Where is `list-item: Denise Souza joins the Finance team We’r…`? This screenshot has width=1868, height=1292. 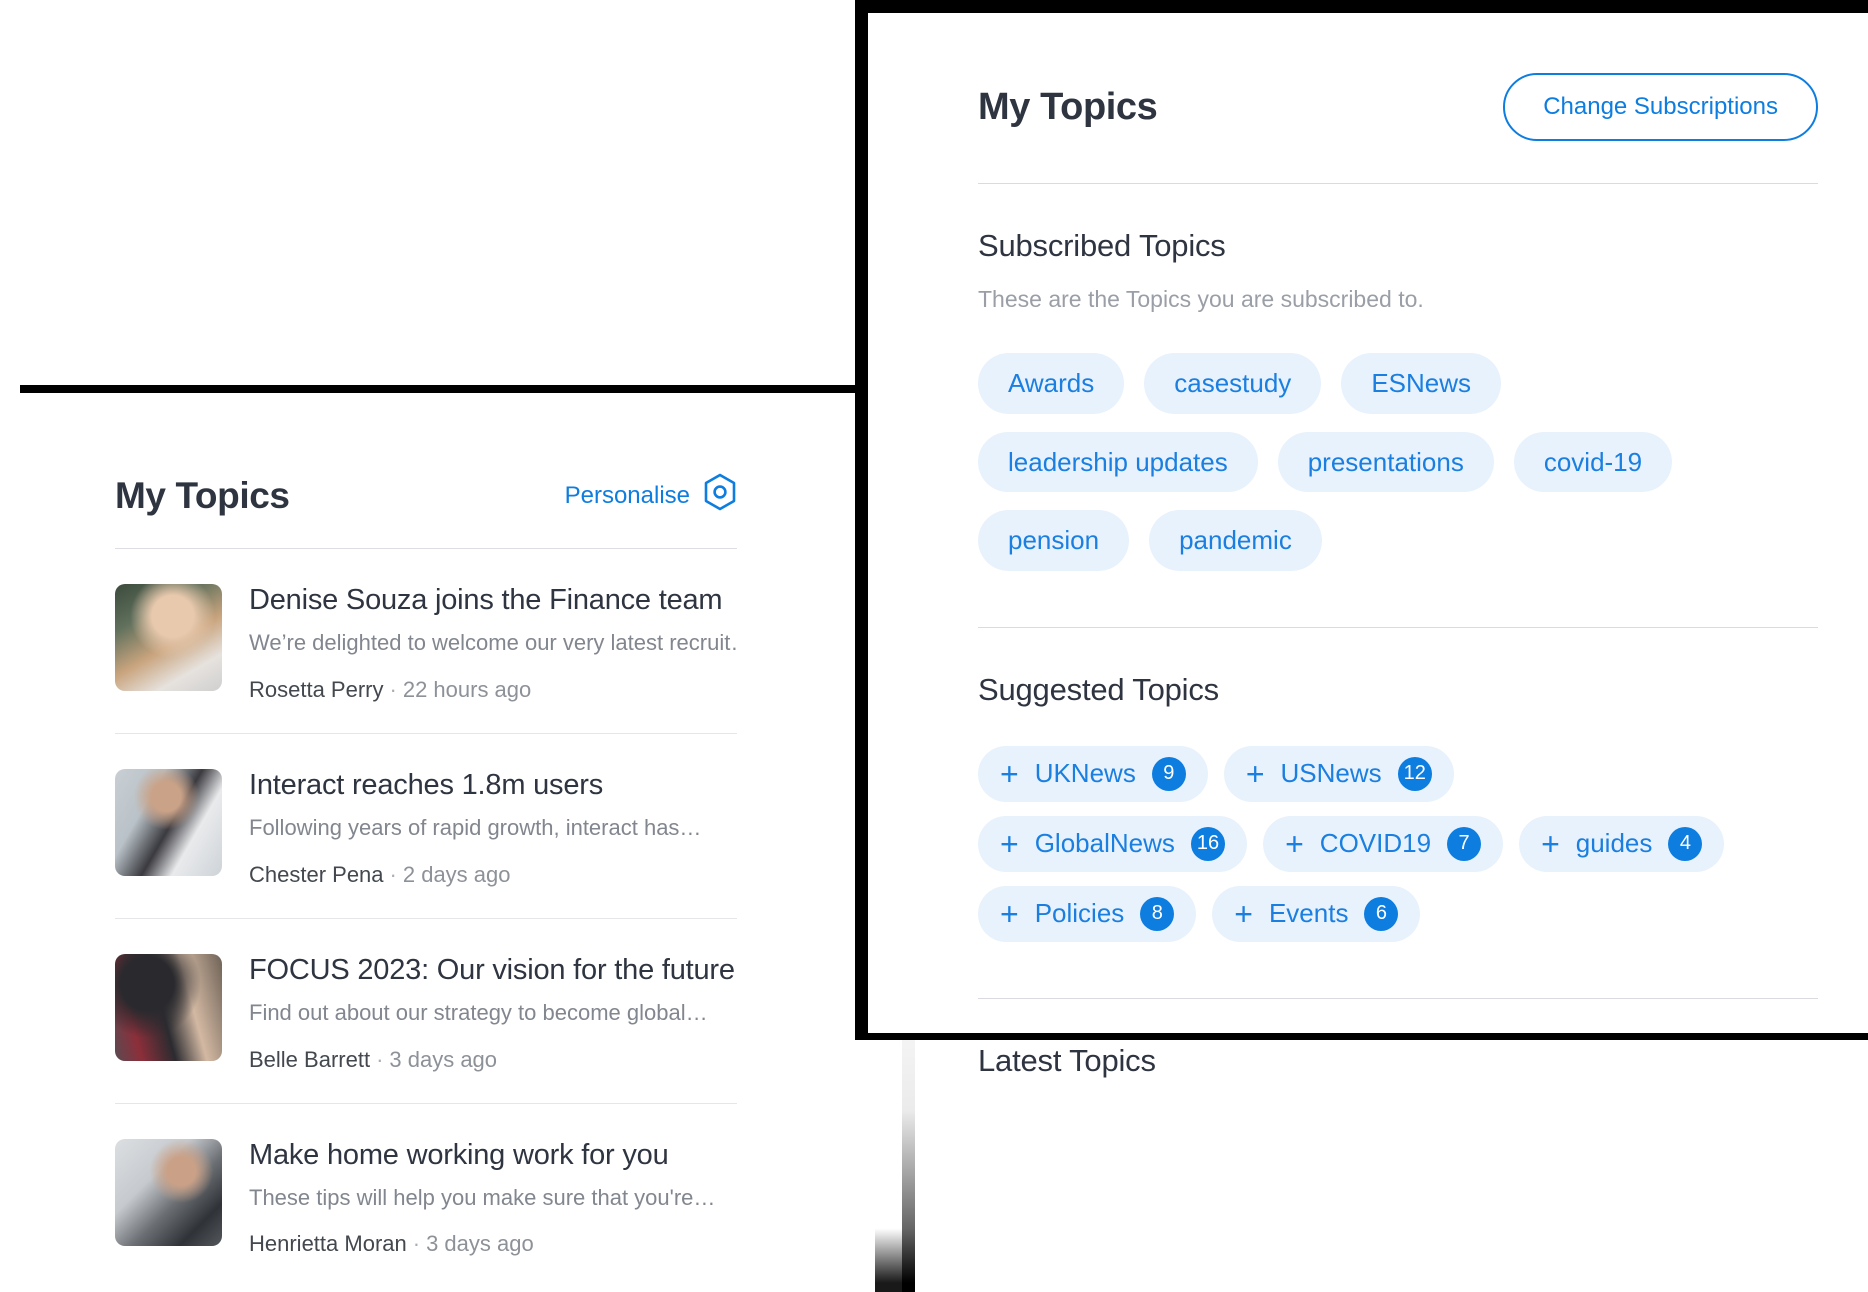 list-item: Denise Souza joins the Finance team We’r… is located at coordinates (426, 641).